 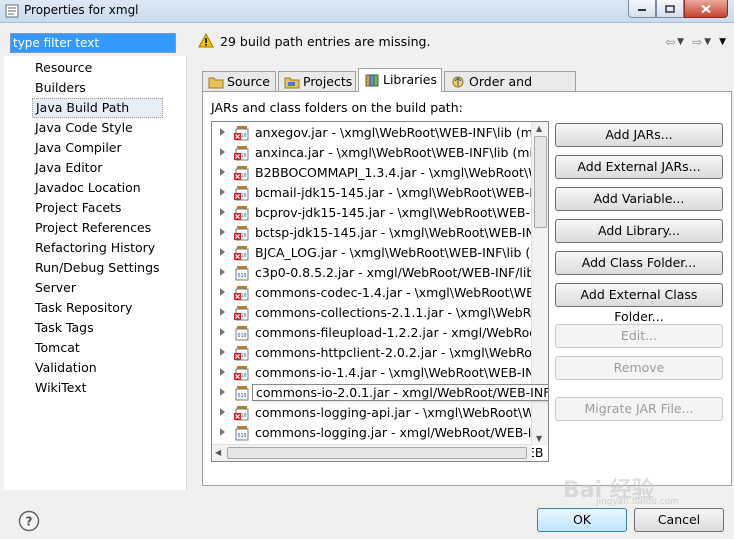 I want to click on nav-item-task-tags: Task Tags, so click(x=97, y=328).